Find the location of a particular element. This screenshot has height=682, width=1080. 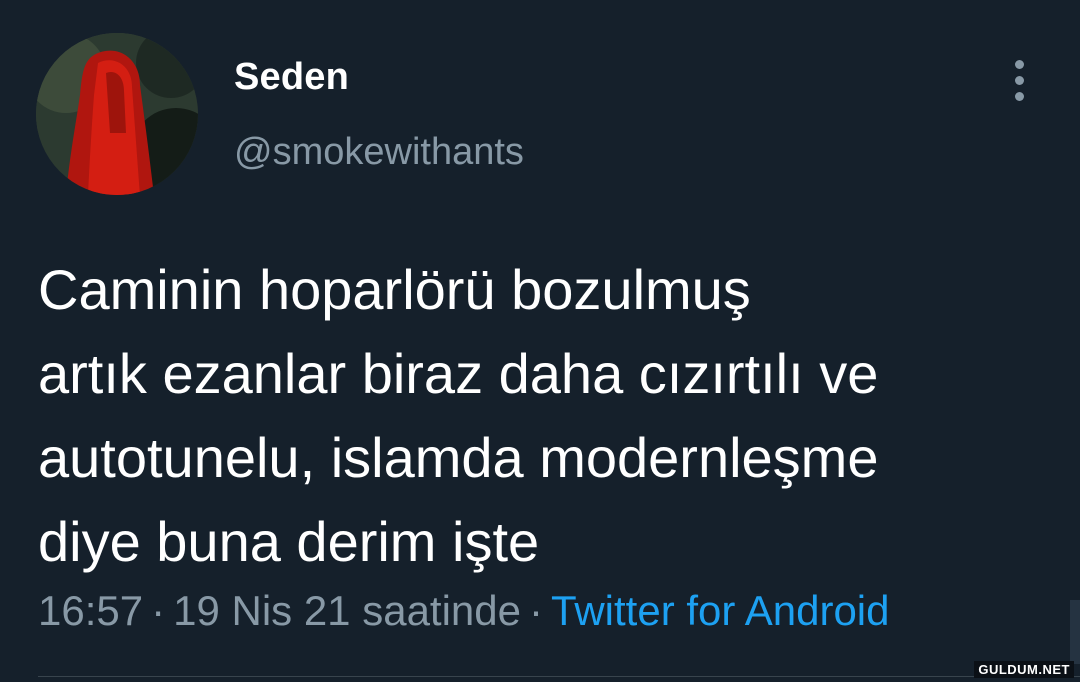

watermark: GULDUM.NET is located at coordinates (1024, 669).